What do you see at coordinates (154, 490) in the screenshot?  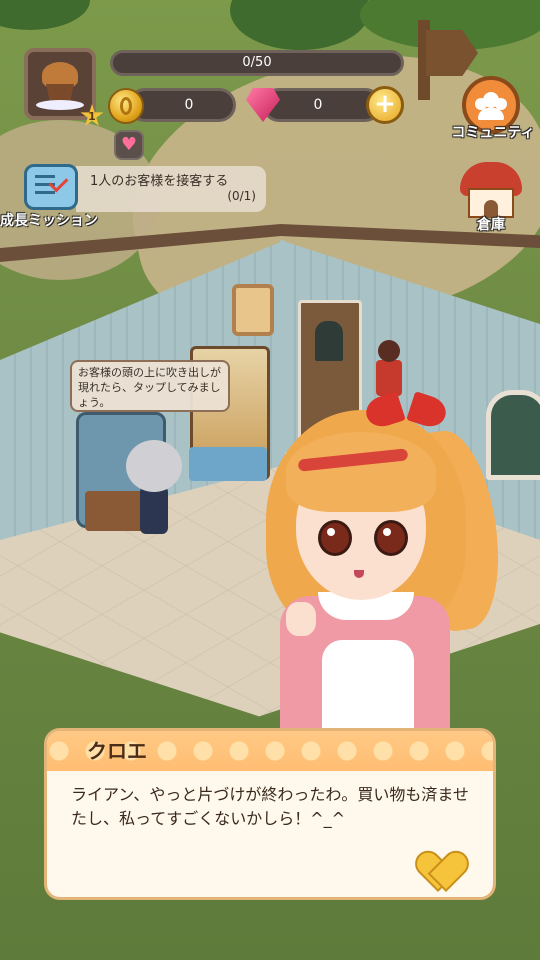 I see `character-ryan` at bounding box center [154, 490].